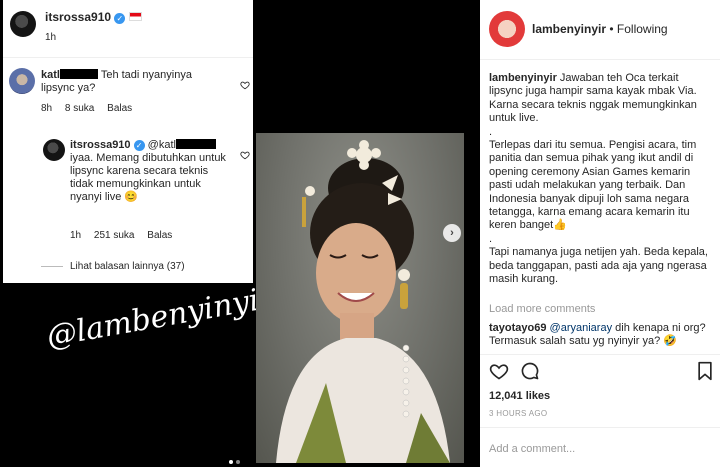 This screenshot has width=720, height=467. Describe the element at coordinates (452, 233) in the screenshot. I see `chevron-right-icon: ›` at that location.